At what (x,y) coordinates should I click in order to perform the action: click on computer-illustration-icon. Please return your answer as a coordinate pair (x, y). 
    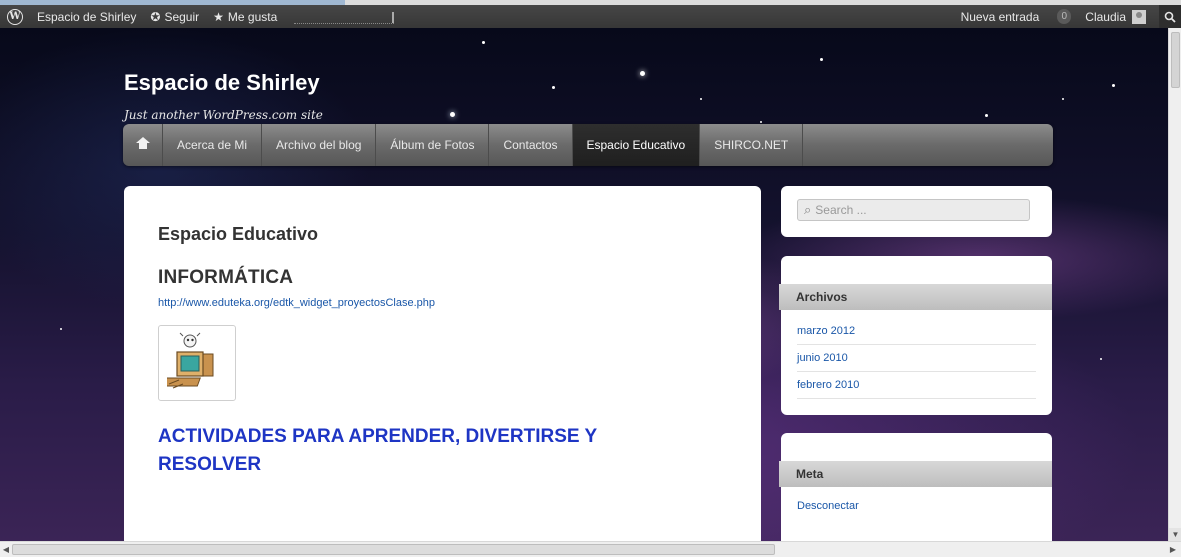
    Looking at the image, I should click on (190, 360).